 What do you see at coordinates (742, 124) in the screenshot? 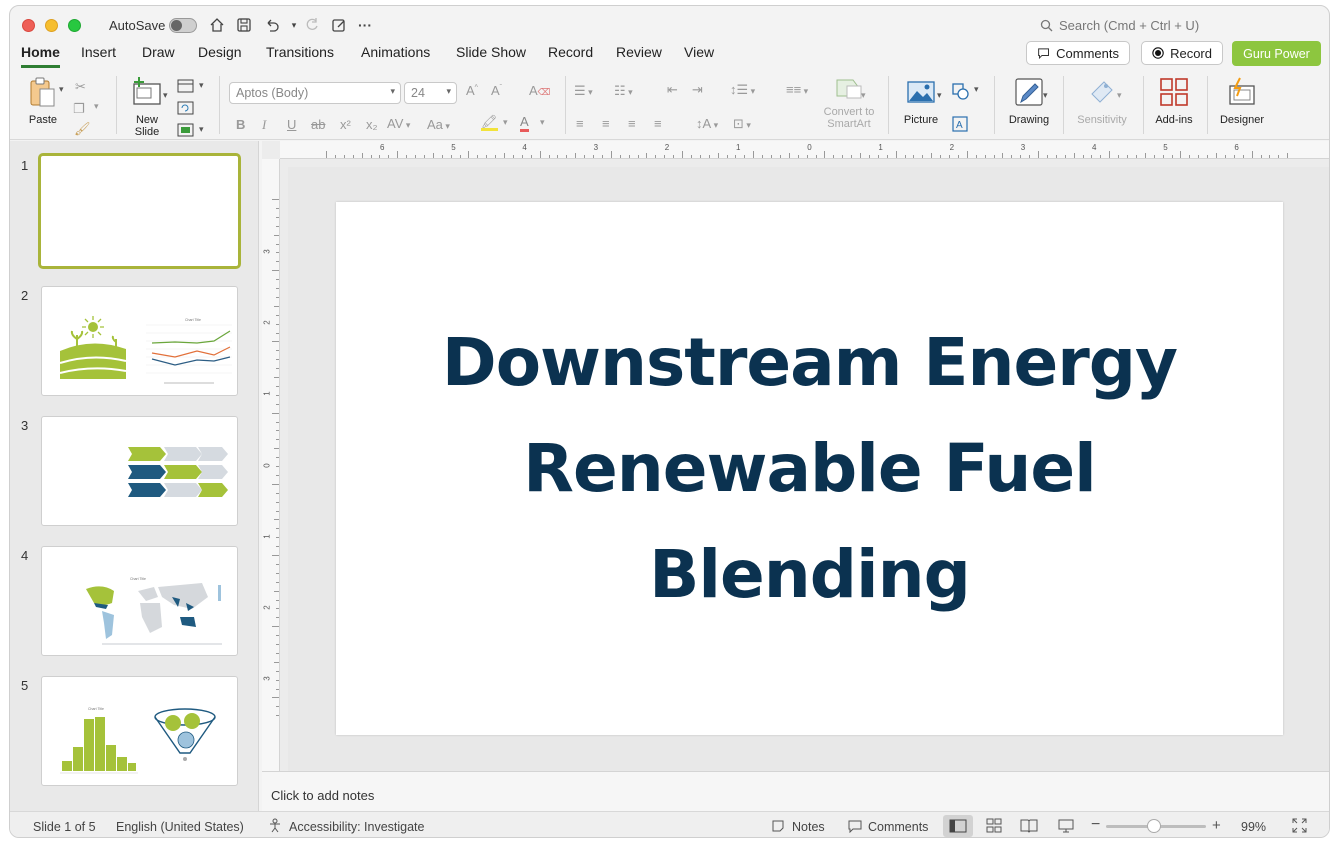
I see `align-text-icon: ⊡ ▾` at bounding box center [742, 124].